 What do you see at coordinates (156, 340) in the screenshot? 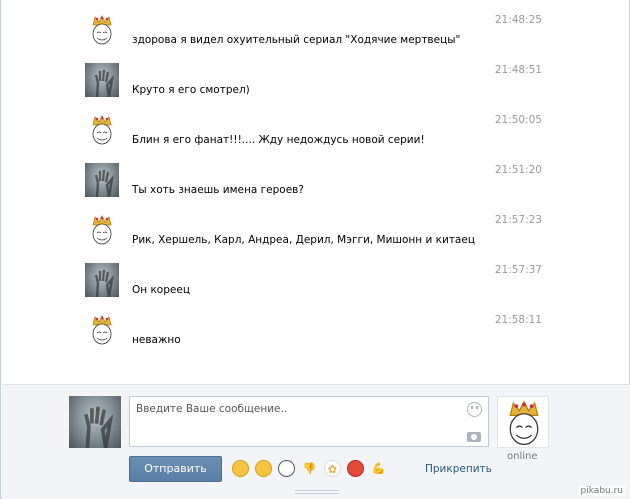
I see `message-text: неважно` at bounding box center [156, 340].